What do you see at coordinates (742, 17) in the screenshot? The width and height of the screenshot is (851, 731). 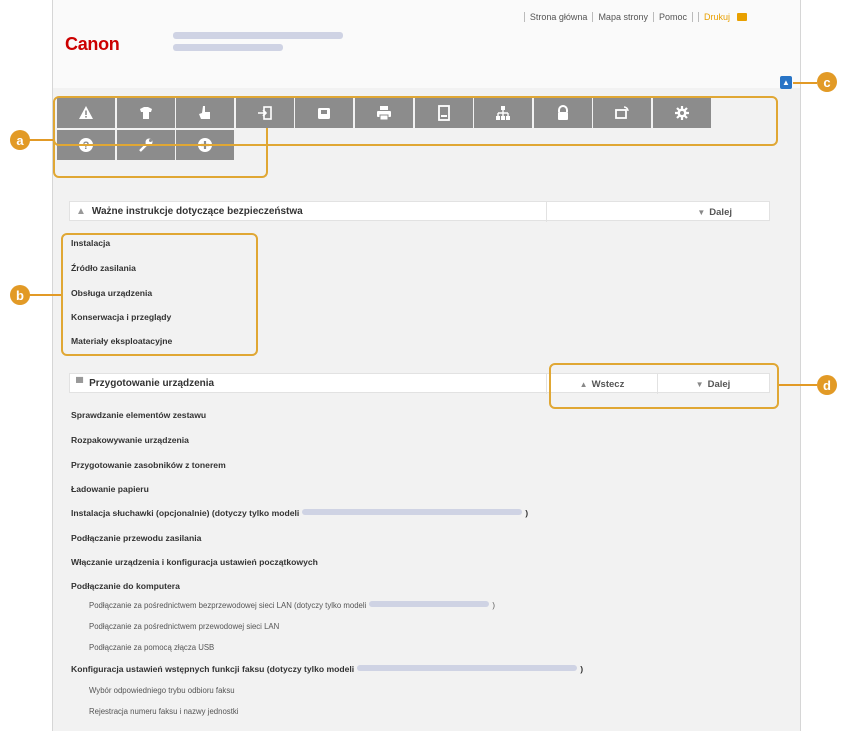 I see `print-icon` at bounding box center [742, 17].